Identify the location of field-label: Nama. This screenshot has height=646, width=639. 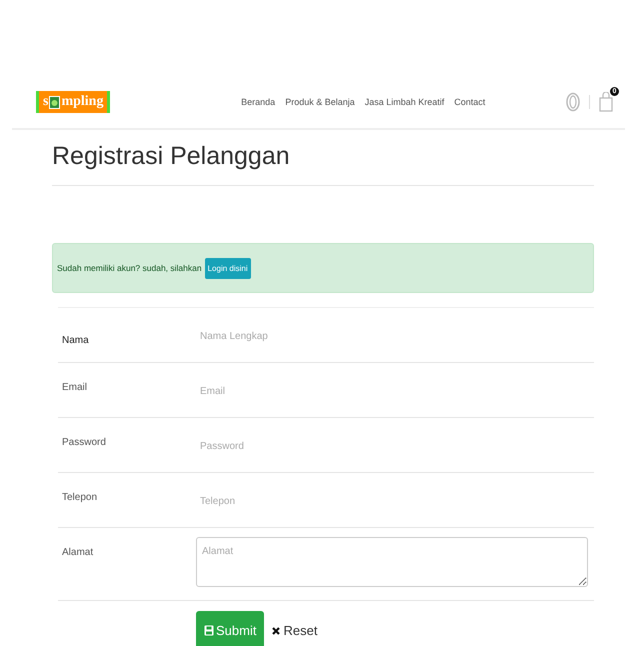
(75, 340).